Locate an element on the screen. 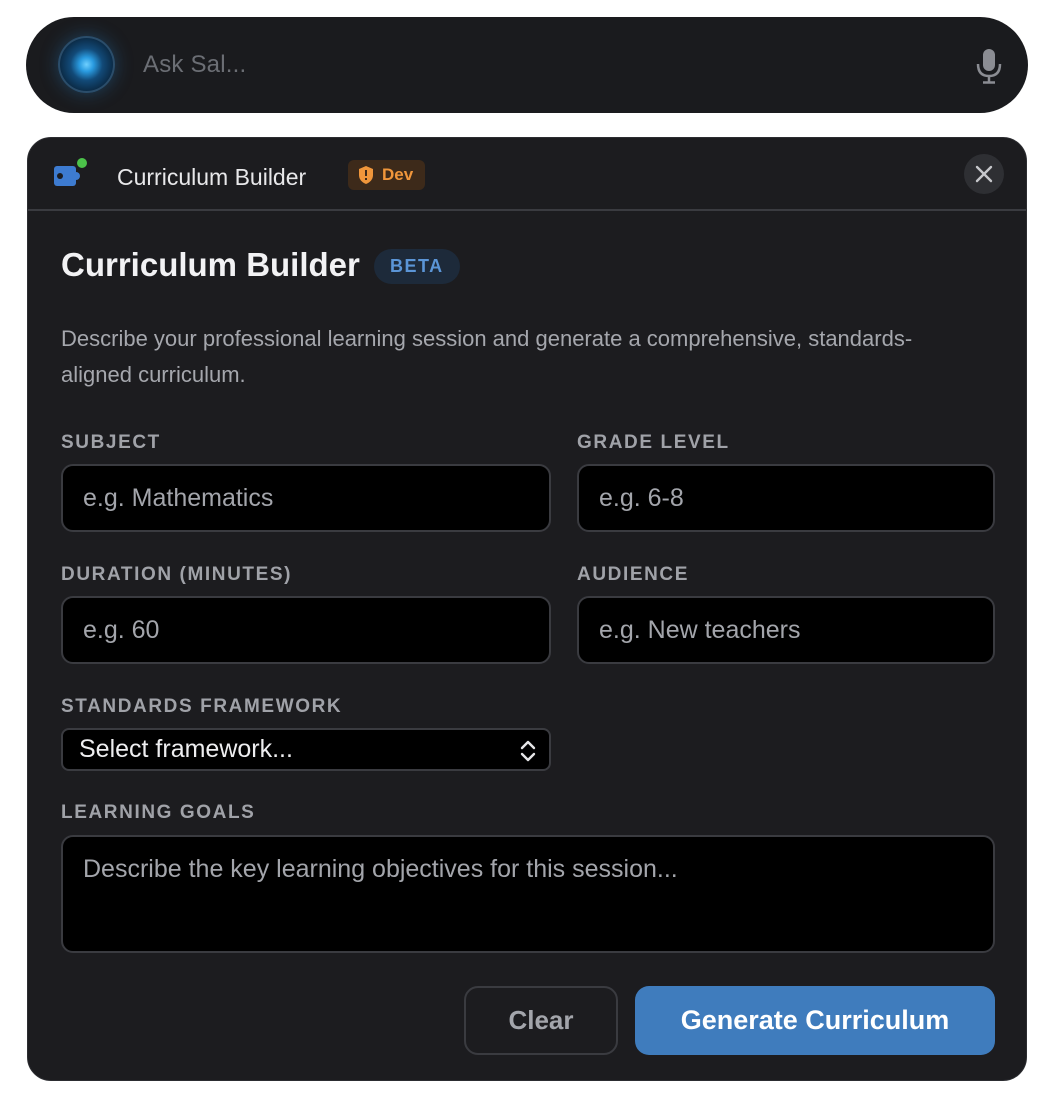 The image size is (1056, 1116). dev-badge: Dev is located at coordinates (387, 175).